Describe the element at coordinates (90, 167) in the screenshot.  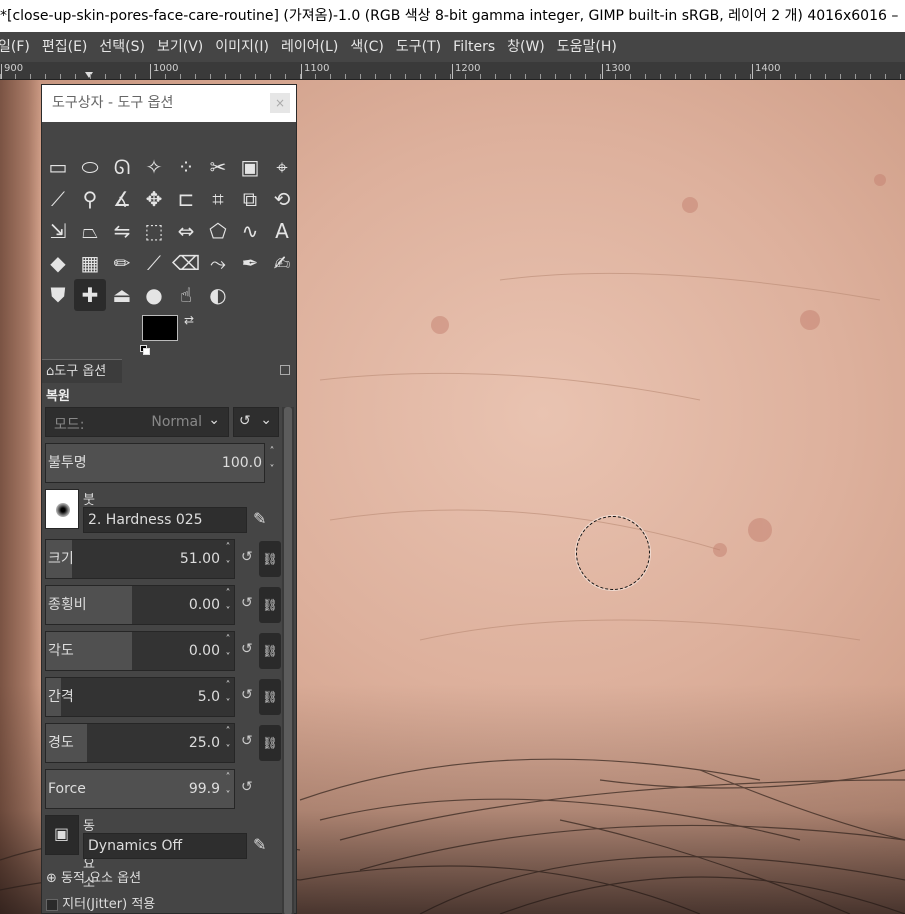
I see `ellipse-select-icon: ⬭` at that location.